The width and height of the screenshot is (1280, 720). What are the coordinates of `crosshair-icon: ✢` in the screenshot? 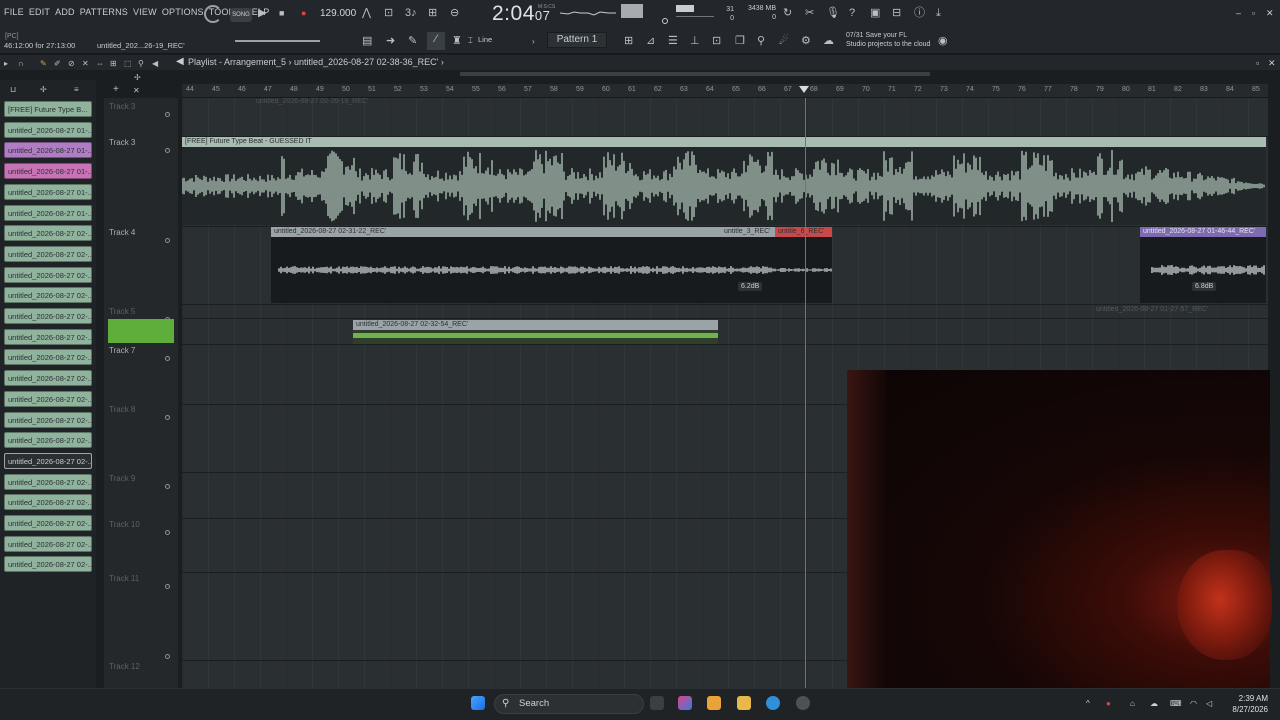 It's located at (137, 78).